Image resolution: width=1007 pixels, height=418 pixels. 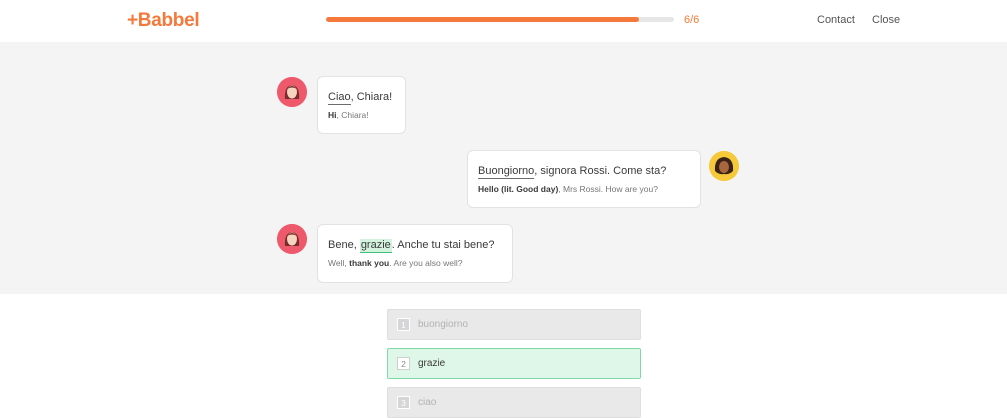 What do you see at coordinates (371, 97) in the screenshot?
I see `italian-text: , Chiara!` at bounding box center [371, 97].